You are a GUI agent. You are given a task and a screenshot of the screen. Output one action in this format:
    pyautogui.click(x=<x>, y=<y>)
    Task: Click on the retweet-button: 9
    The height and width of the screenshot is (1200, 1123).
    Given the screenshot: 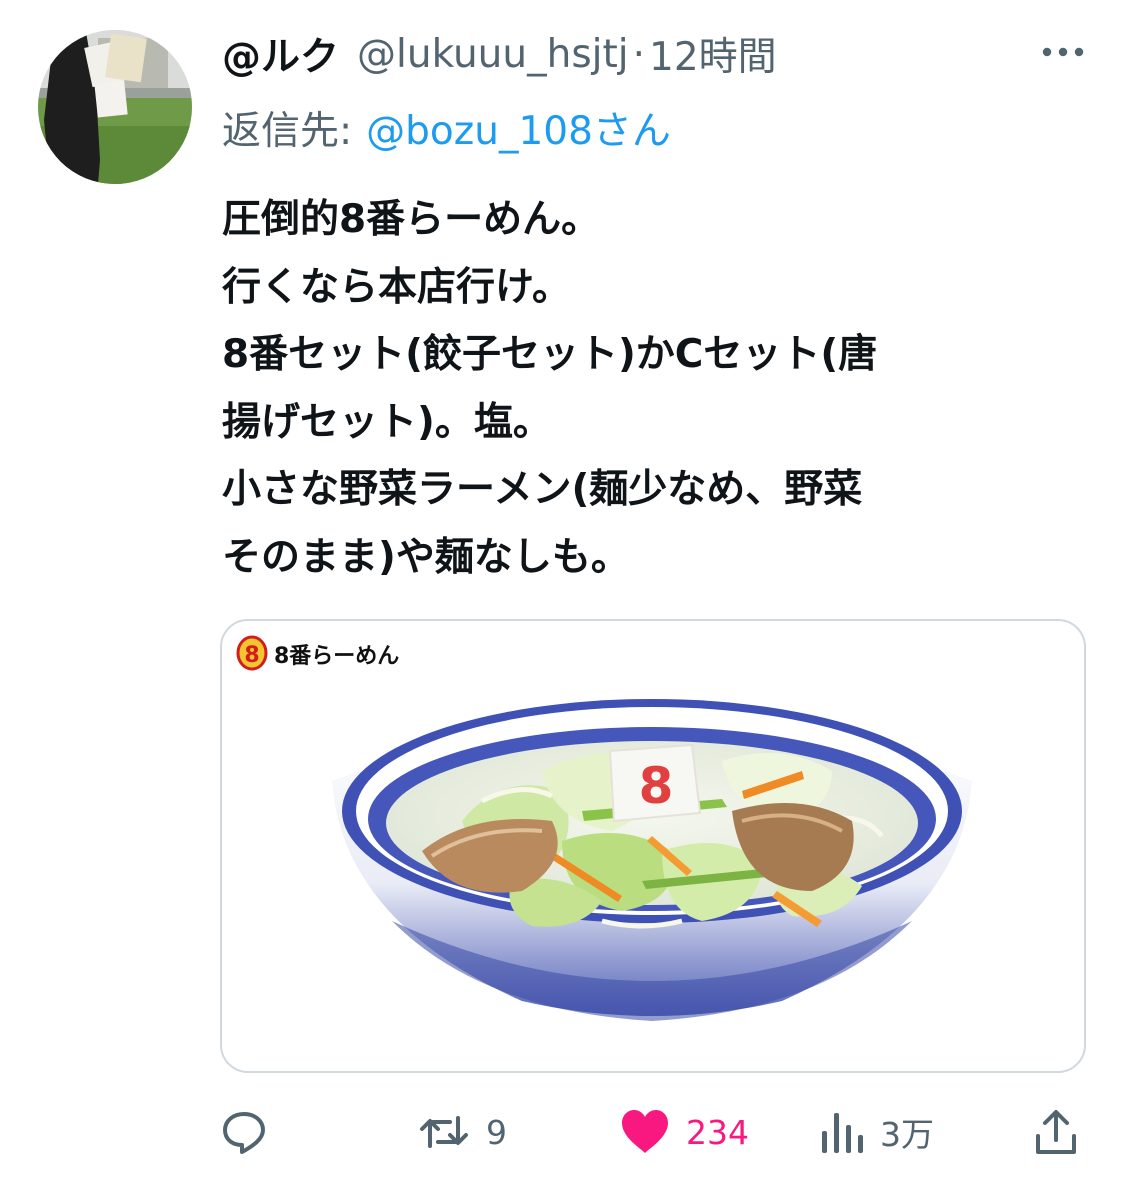 What is the action you would take?
    pyautogui.click(x=462, y=1132)
    